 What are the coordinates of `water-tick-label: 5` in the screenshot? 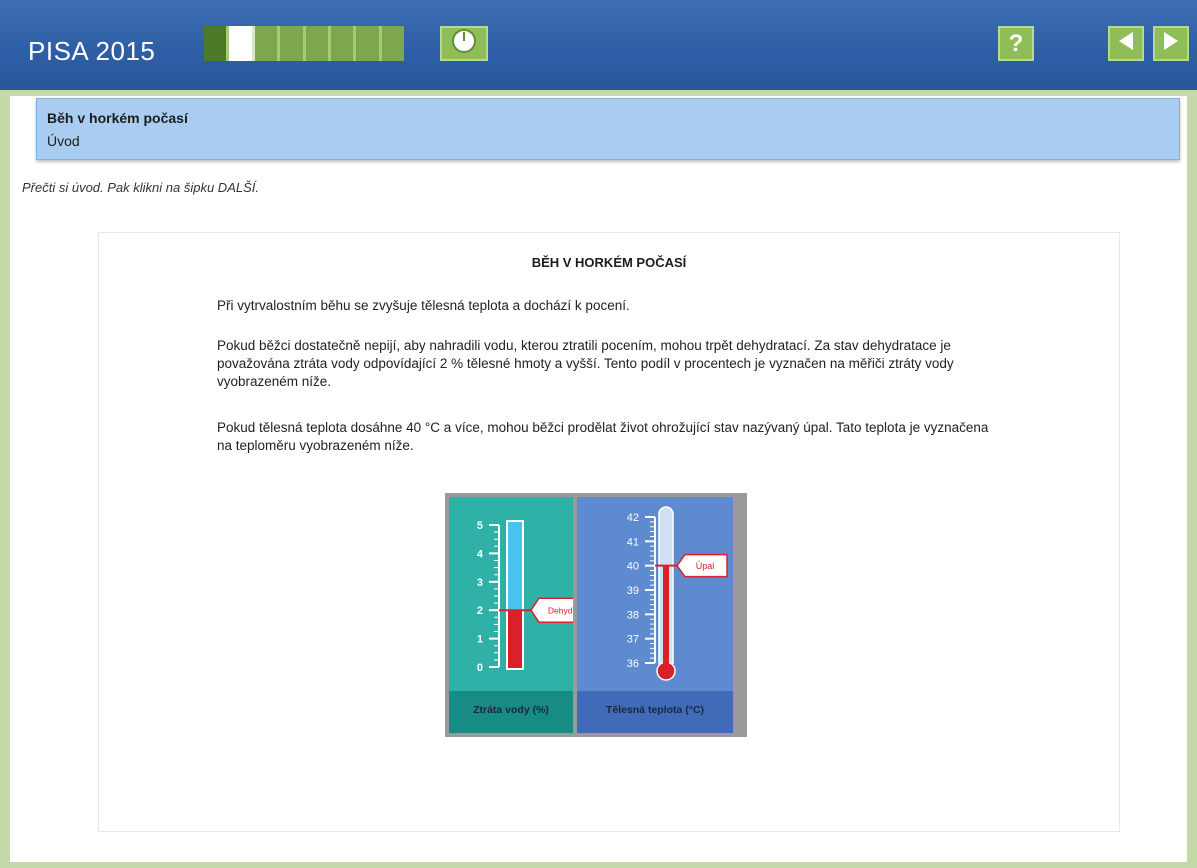 It's located at (480, 526).